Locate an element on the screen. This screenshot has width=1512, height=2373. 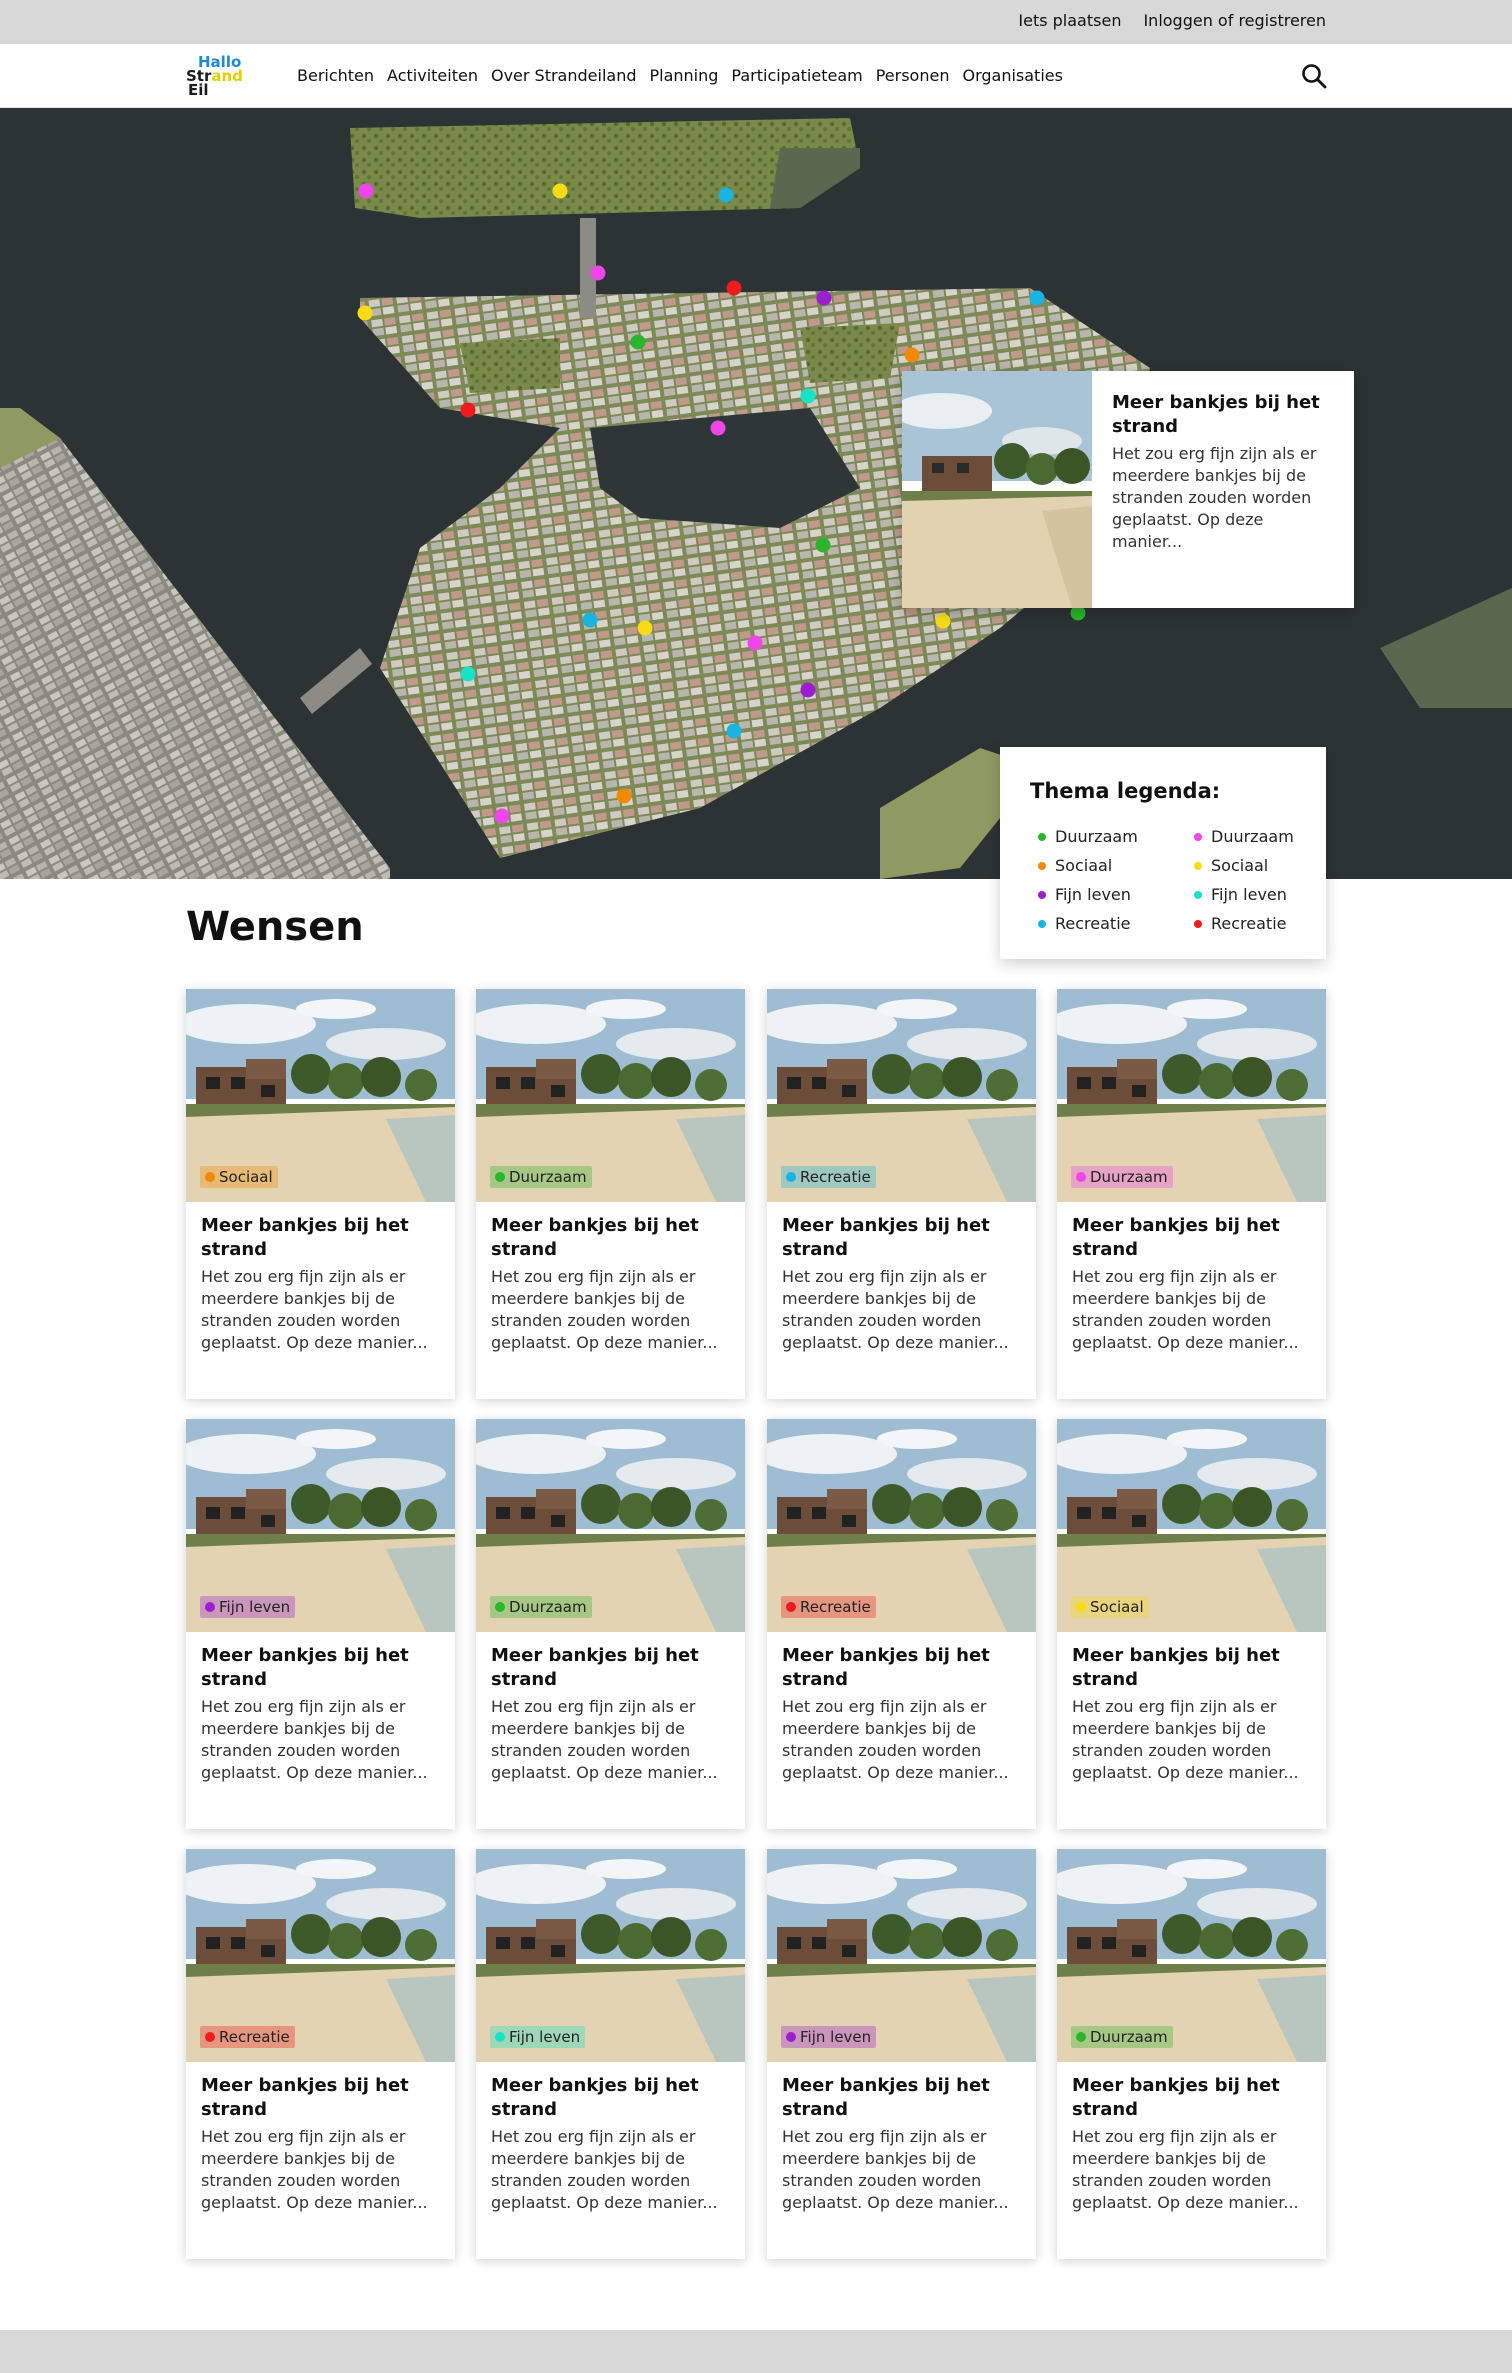
nav-item-personen: Personen is located at coordinates (913, 75).